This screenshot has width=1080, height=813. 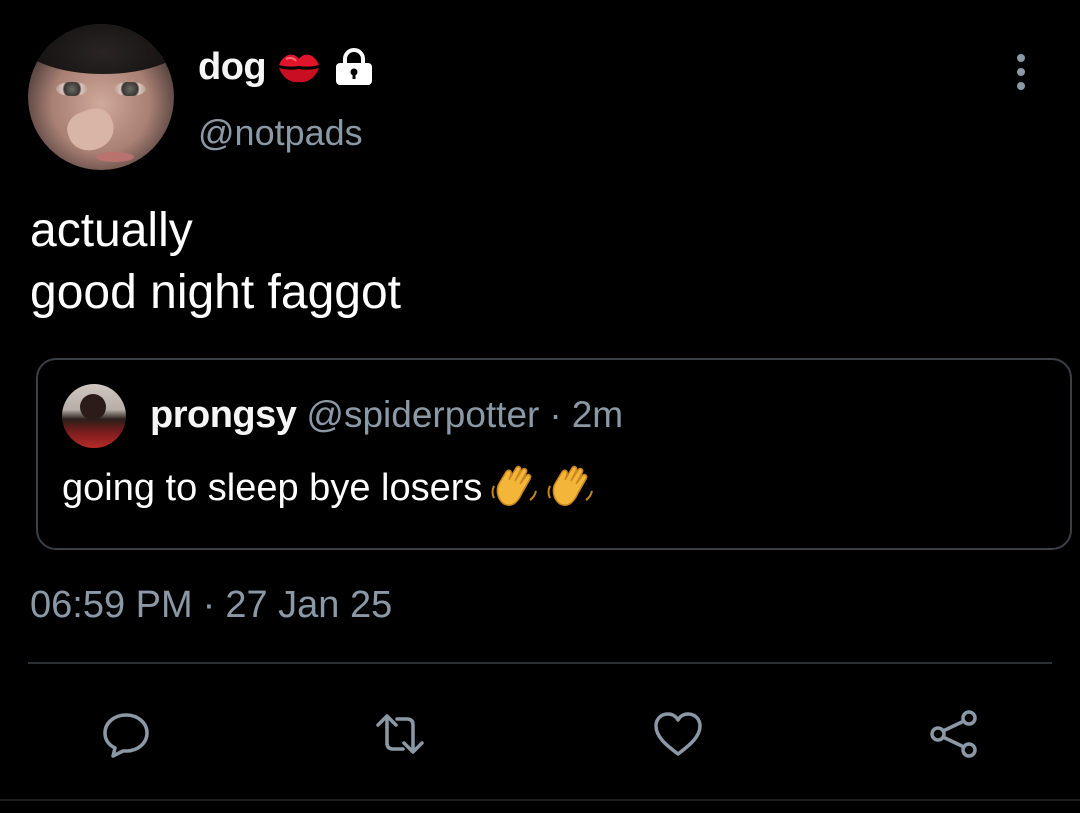 I want to click on retweet-button, so click(x=400, y=734).